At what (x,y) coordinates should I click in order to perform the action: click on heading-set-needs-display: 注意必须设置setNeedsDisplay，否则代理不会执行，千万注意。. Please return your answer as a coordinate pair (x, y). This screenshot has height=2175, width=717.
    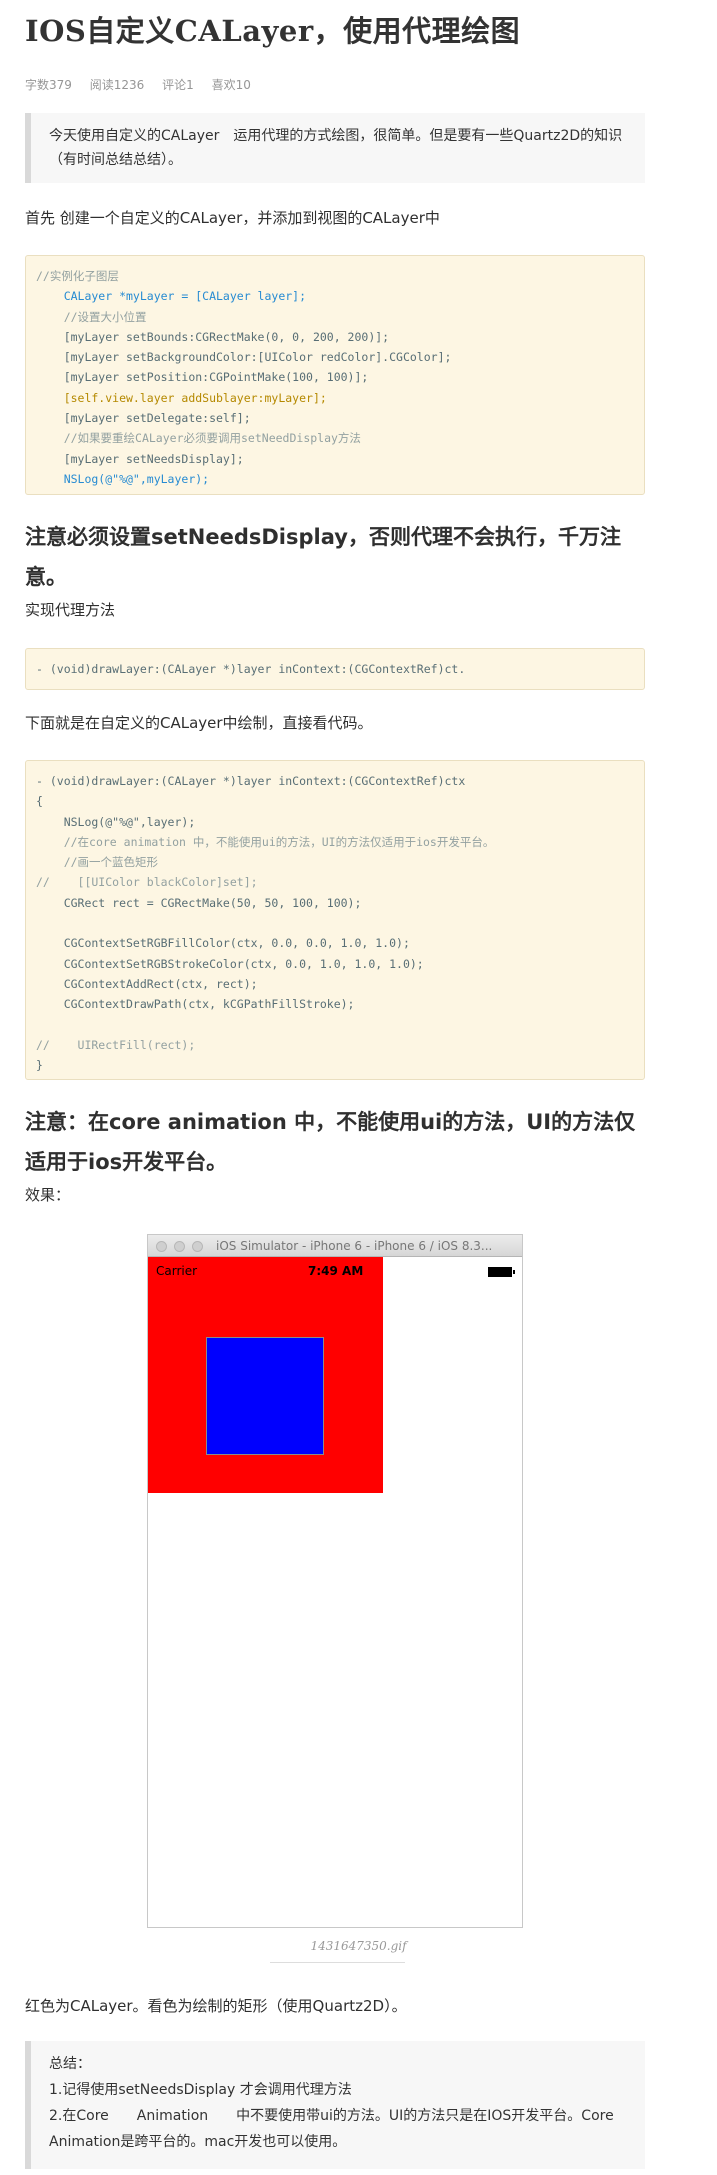
    Looking at the image, I should click on (323, 557).